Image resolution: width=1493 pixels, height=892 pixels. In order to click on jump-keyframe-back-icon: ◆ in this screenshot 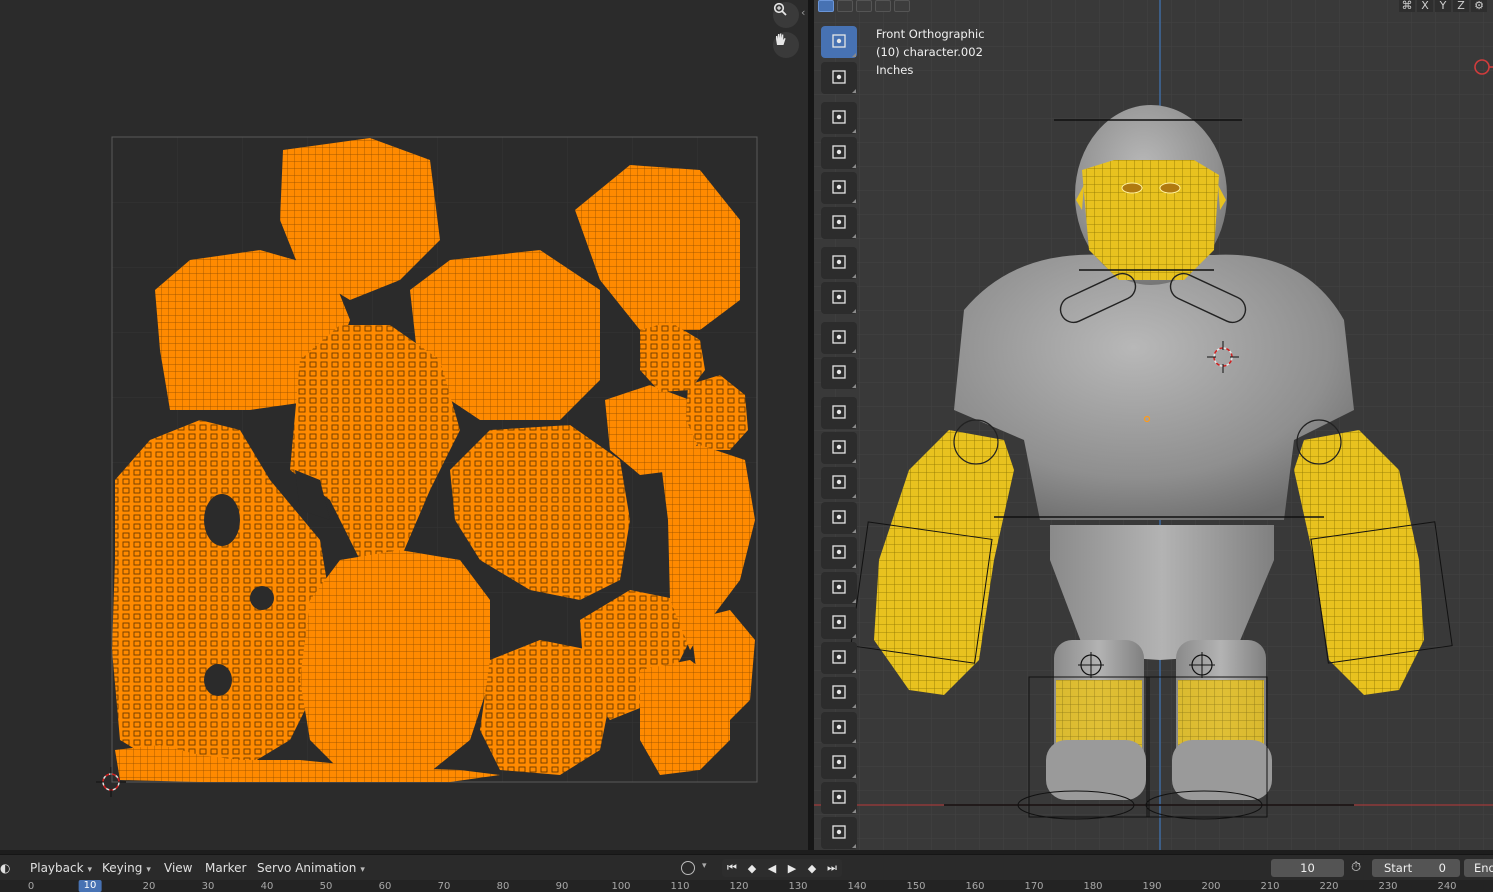, I will do `click(752, 868)`.